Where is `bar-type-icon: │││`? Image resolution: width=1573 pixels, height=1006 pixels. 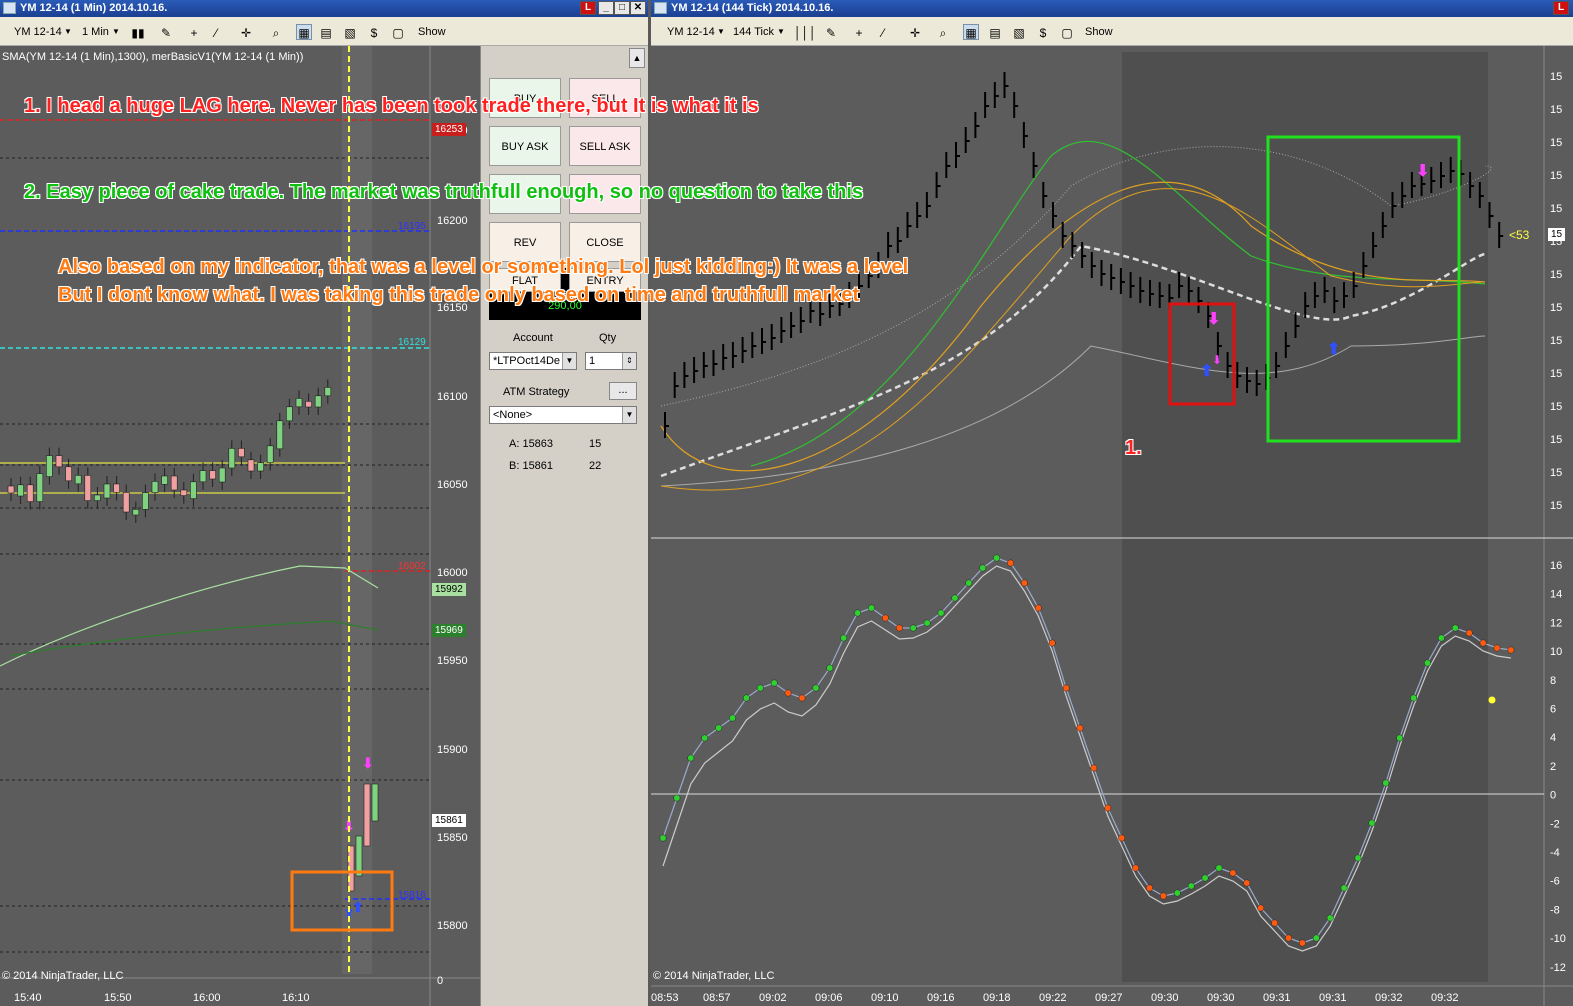 bar-type-icon: │││ is located at coordinates (805, 32).